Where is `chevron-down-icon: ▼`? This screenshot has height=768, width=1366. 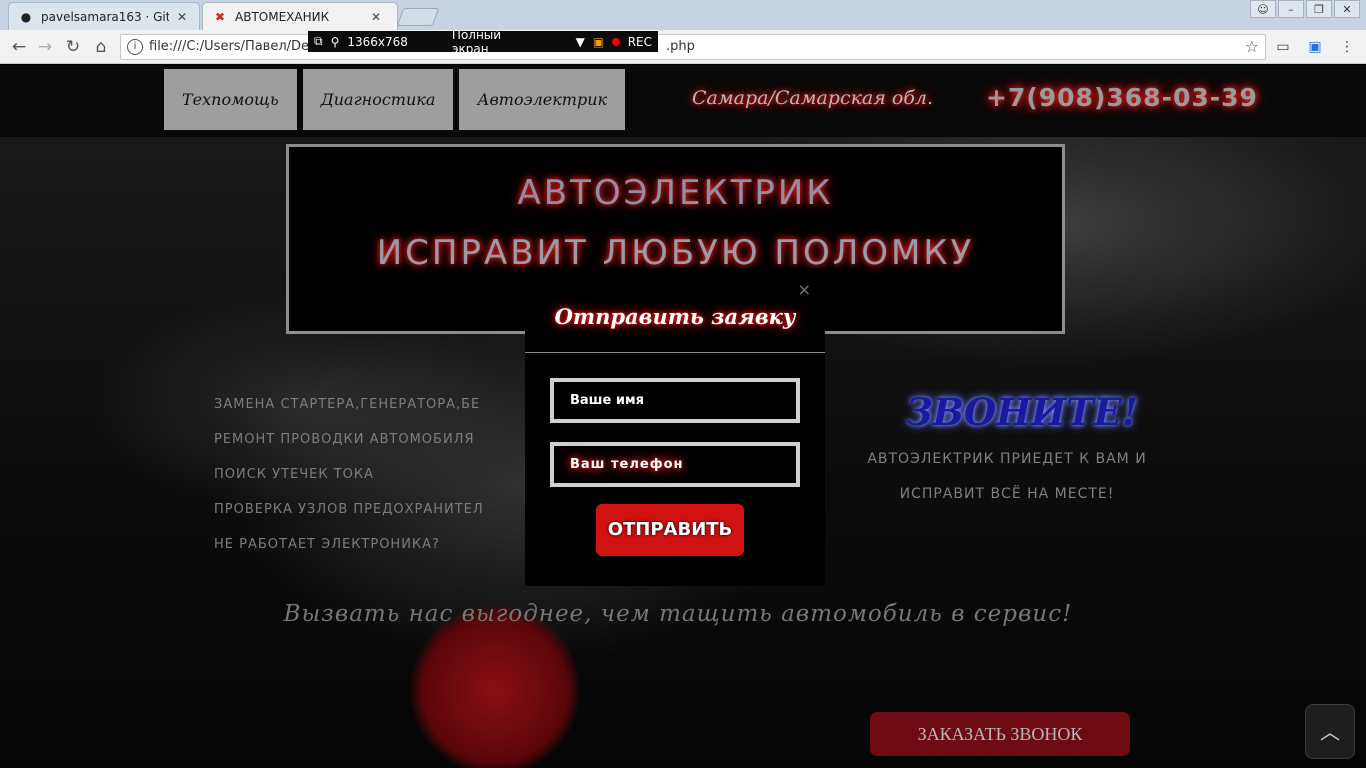 chevron-down-icon: ▼ is located at coordinates (580, 42).